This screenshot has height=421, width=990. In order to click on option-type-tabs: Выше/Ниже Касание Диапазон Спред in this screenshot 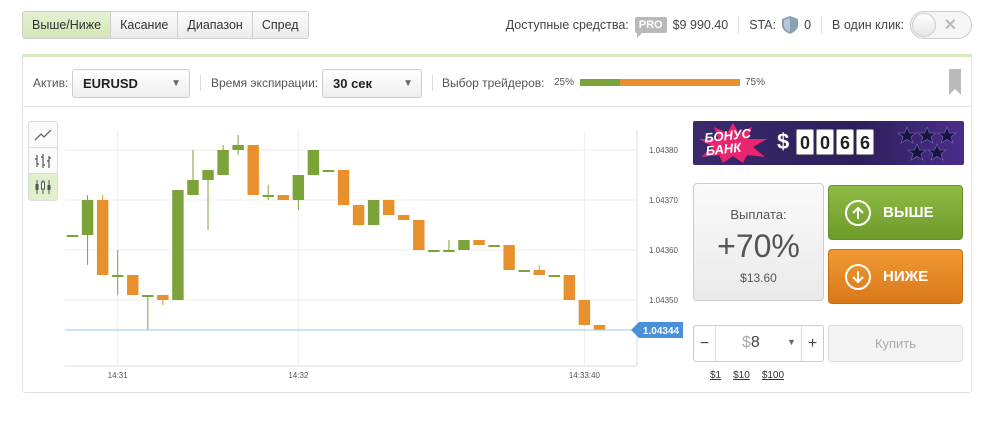, I will do `click(165, 25)`.